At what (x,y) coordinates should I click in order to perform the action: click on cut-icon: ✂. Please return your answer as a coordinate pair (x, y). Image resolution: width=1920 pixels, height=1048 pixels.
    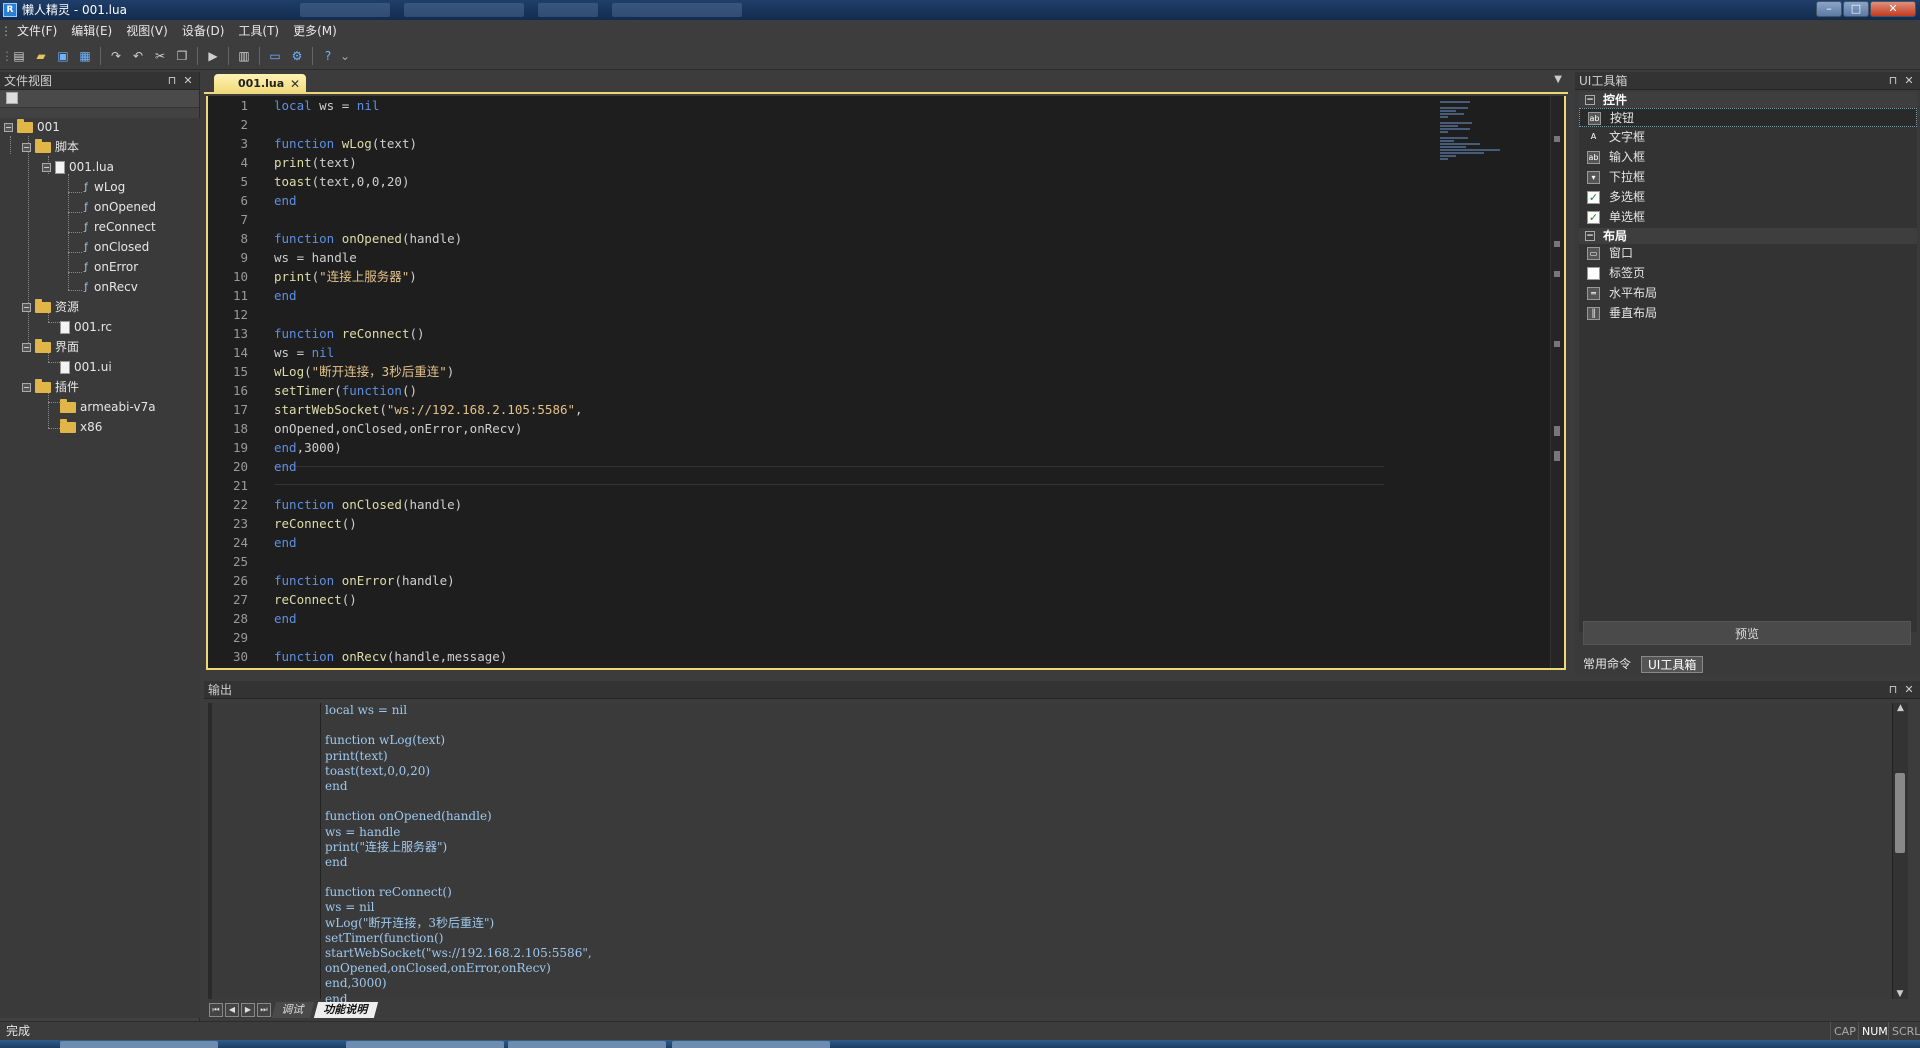
    Looking at the image, I should click on (160, 56).